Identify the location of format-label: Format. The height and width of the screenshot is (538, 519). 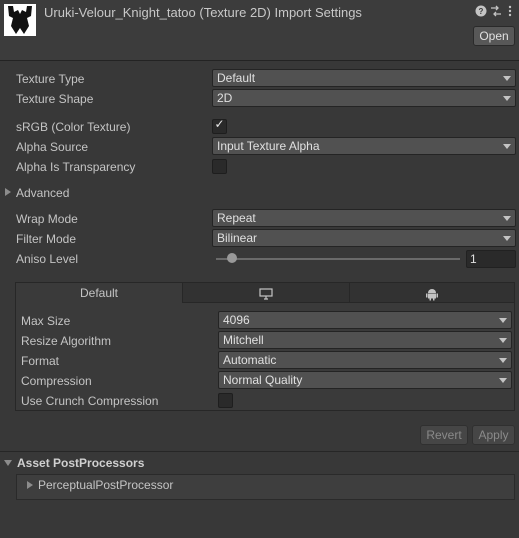
(40, 361).